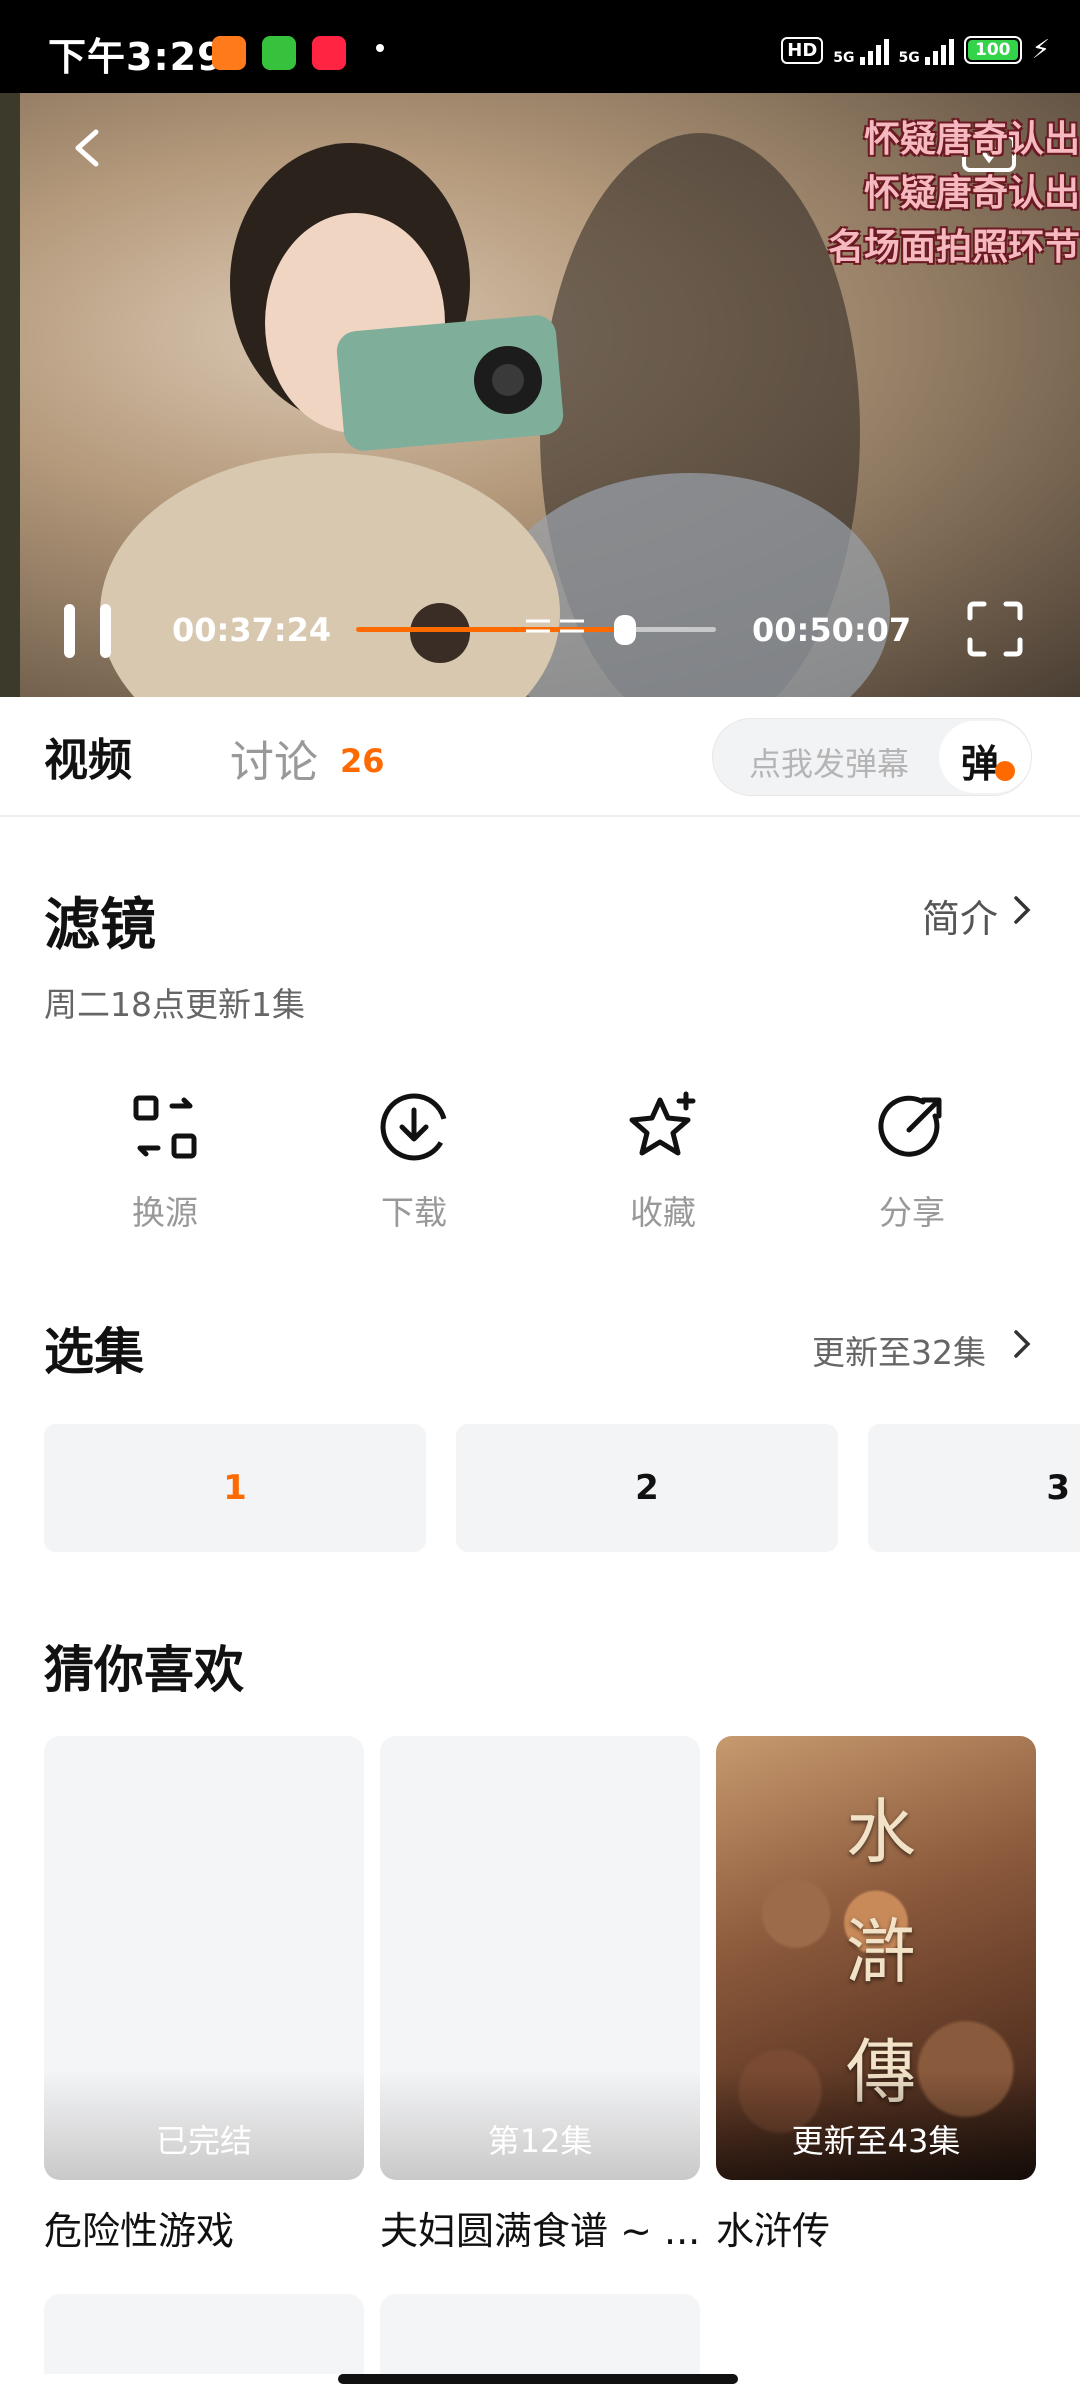  Describe the element at coordinates (362, 761) in the screenshot. I see `discussion-count-badge: 26` at that location.